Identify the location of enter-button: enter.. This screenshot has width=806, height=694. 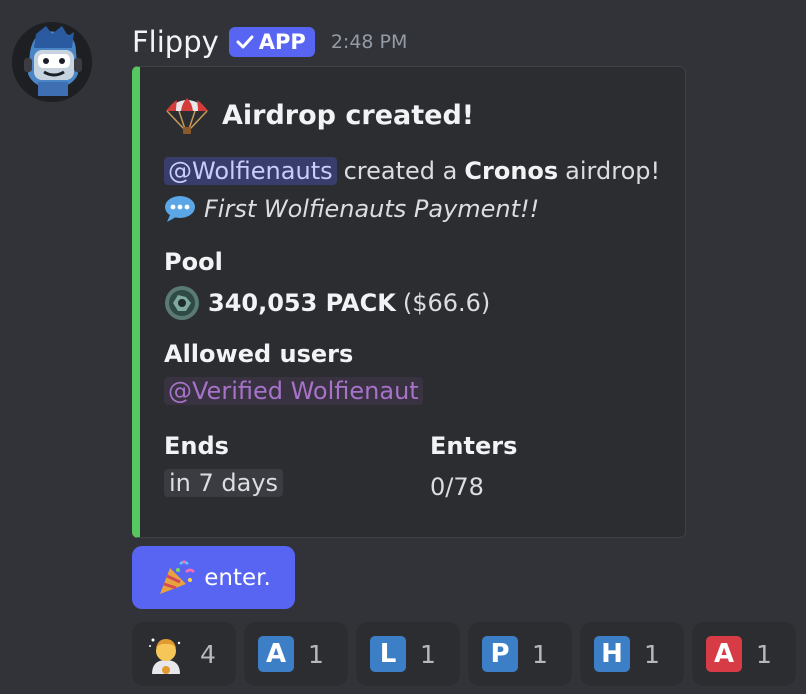
(213, 577).